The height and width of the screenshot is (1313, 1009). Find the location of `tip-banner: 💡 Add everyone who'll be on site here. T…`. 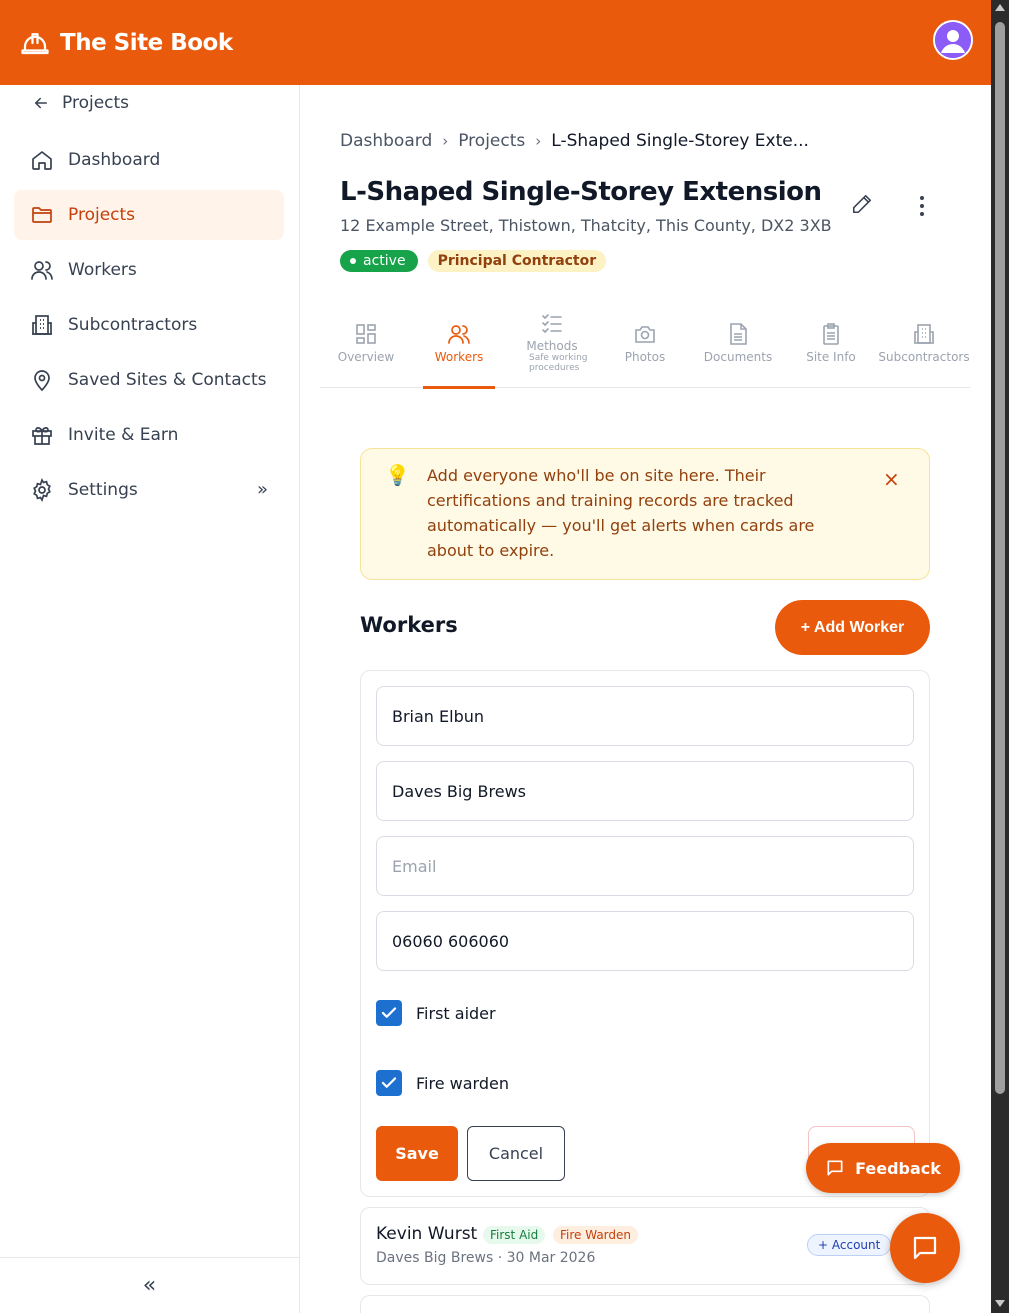

tip-banner: 💡 Add everyone who'll be on site here. T… is located at coordinates (645, 514).